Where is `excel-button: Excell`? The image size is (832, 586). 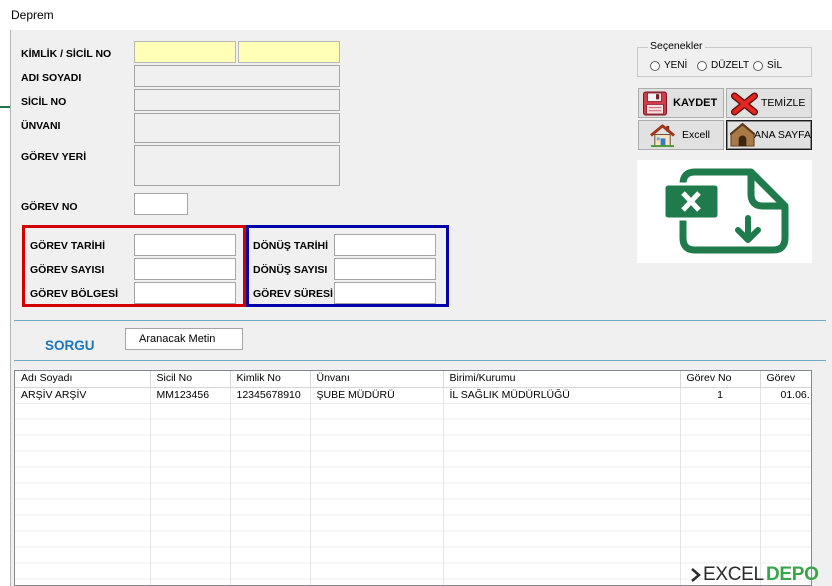
excel-button: Excell is located at coordinates (681, 135).